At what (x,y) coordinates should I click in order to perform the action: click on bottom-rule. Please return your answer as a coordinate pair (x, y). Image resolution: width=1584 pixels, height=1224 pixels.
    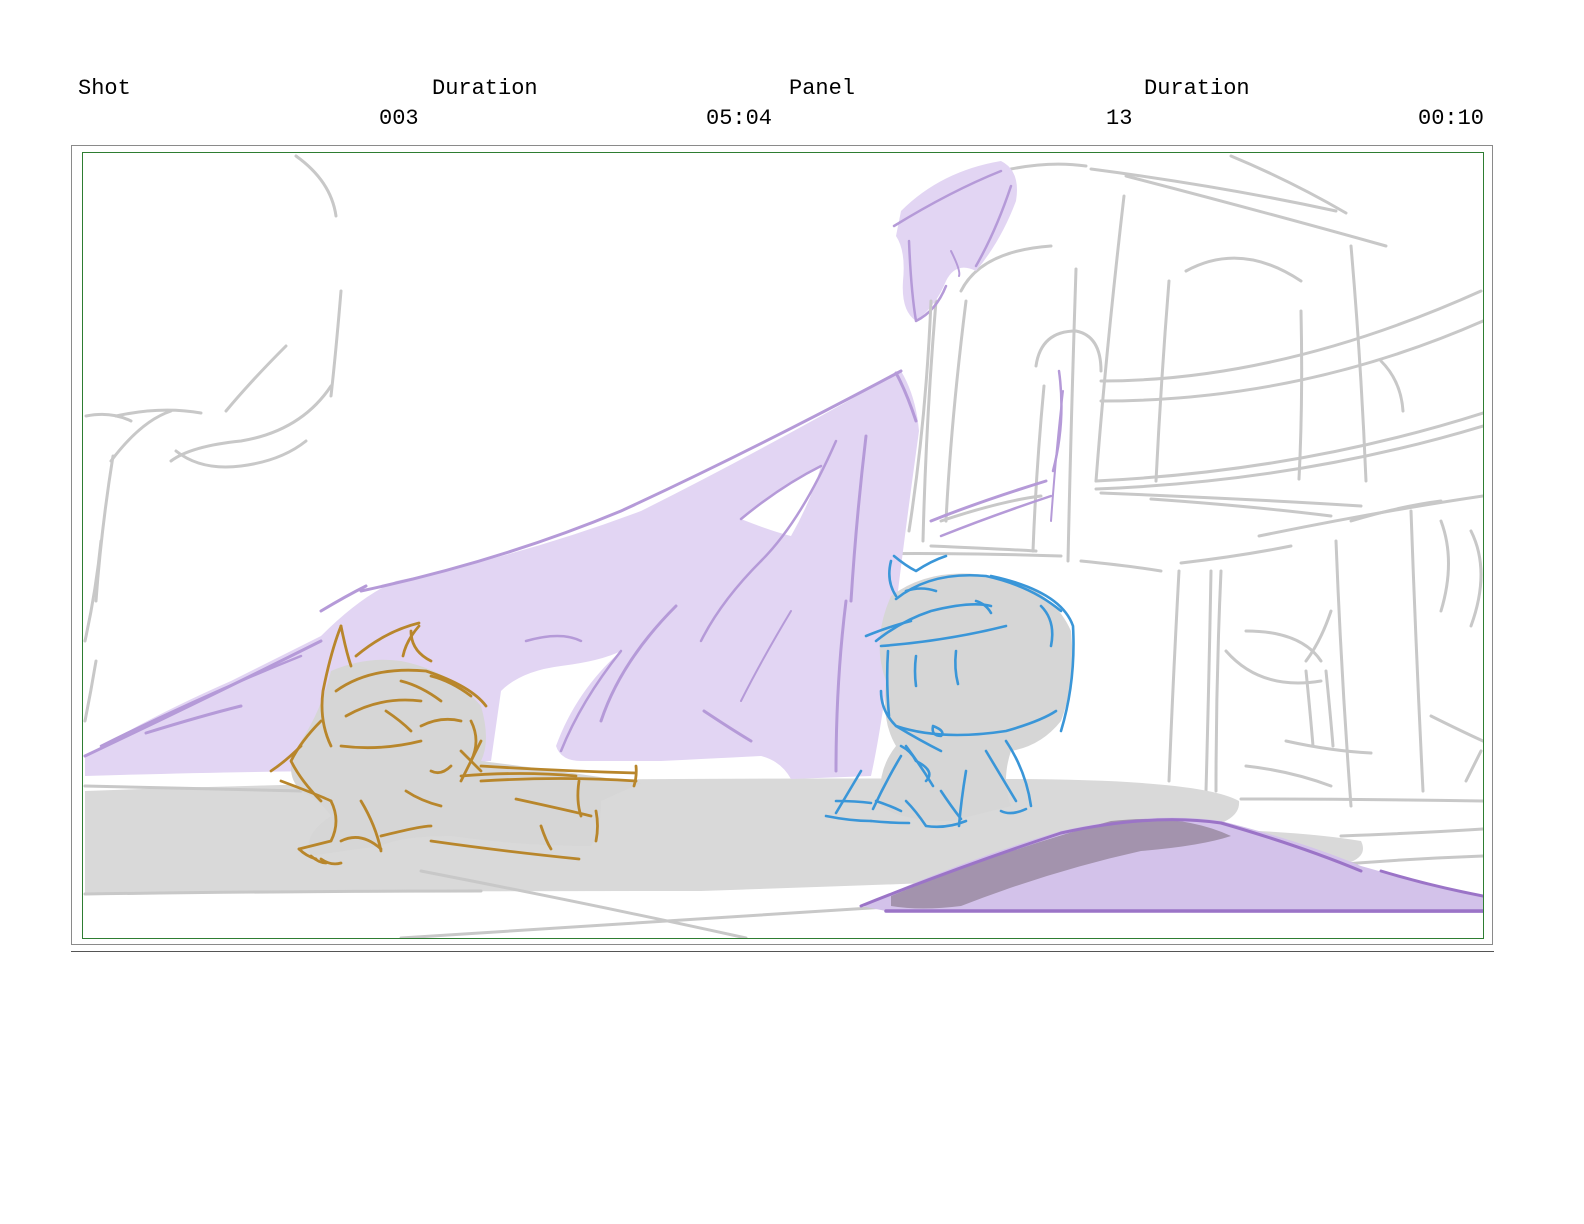
    Looking at the image, I should click on (782, 951).